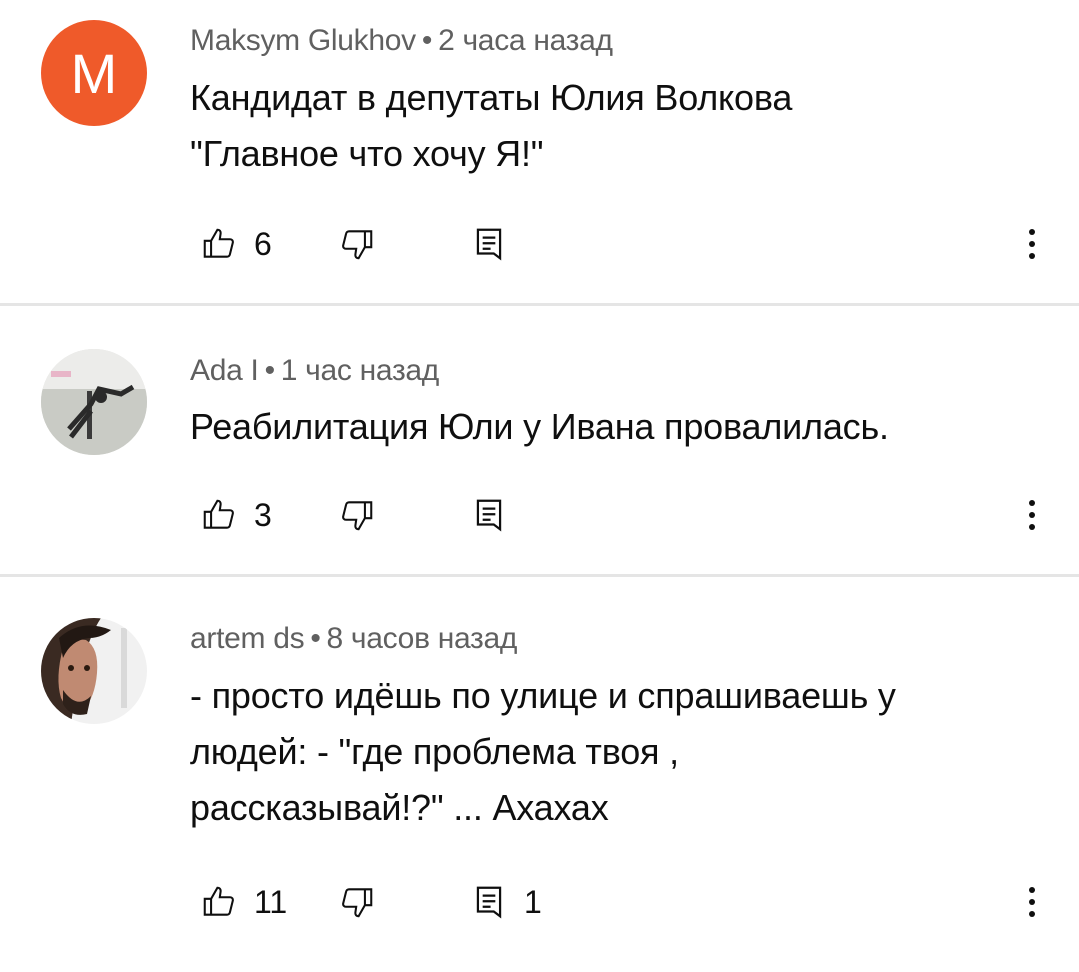  Describe the element at coordinates (422, 638) in the screenshot. I see `comment-time: 8 часов назад` at that location.